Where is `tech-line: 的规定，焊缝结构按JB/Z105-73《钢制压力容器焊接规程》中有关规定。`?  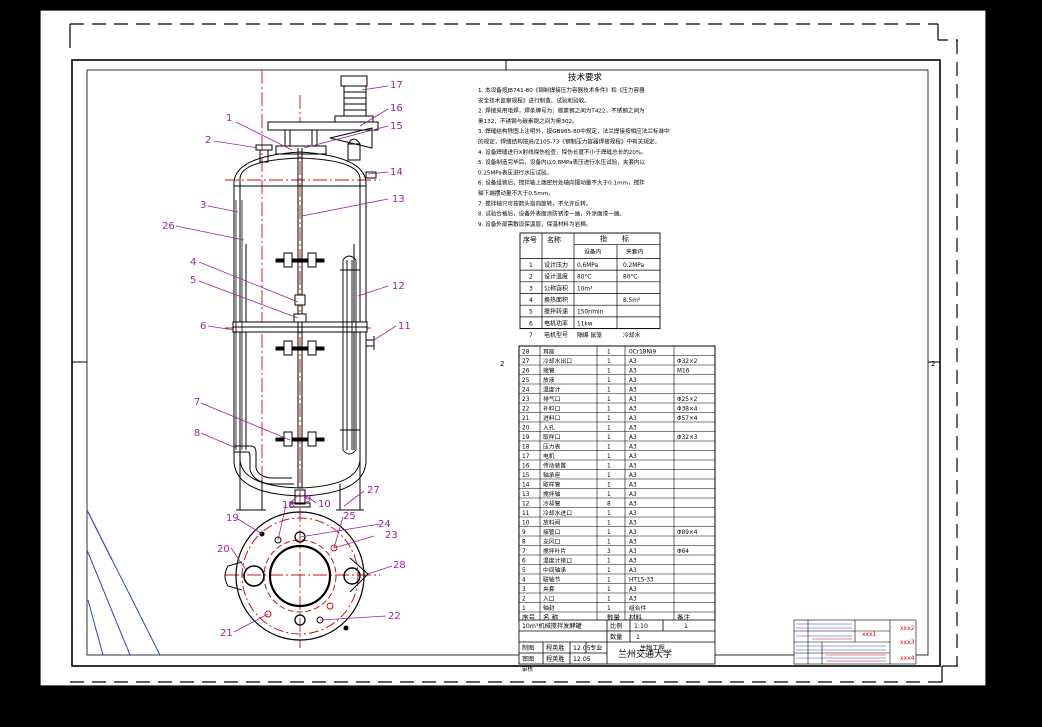
tech-line: 的规定，焊缝结构按JB/Z105-73《钢制压力容器焊接规程》中有关规定。 is located at coordinates (569, 142).